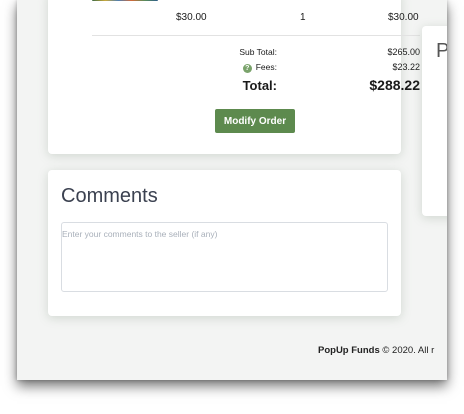 The image size is (464, 414). What do you see at coordinates (441, 51) in the screenshot?
I see `side-panel-heading: P` at bounding box center [441, 51].